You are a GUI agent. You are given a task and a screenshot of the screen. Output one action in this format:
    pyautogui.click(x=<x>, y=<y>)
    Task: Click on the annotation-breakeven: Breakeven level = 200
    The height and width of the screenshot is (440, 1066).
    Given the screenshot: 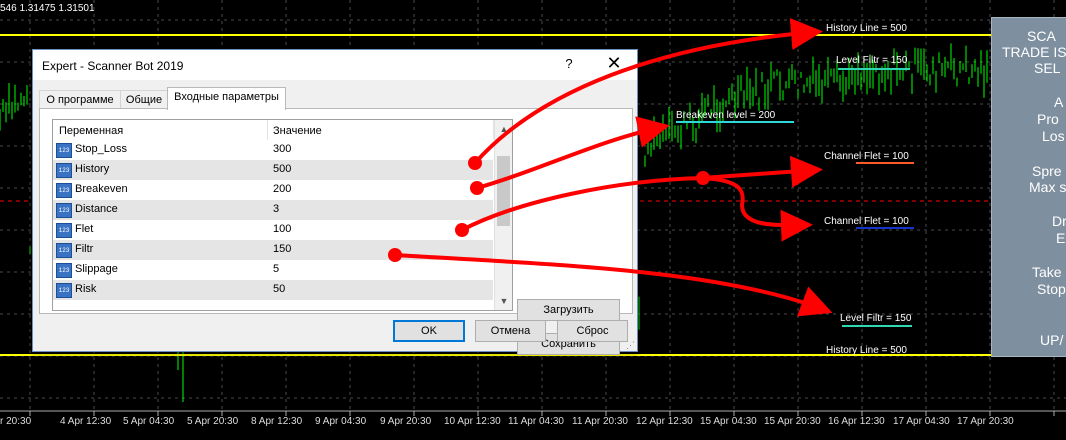 What is the action you would take?
    pyautogui.click(x=726, y=115)
    